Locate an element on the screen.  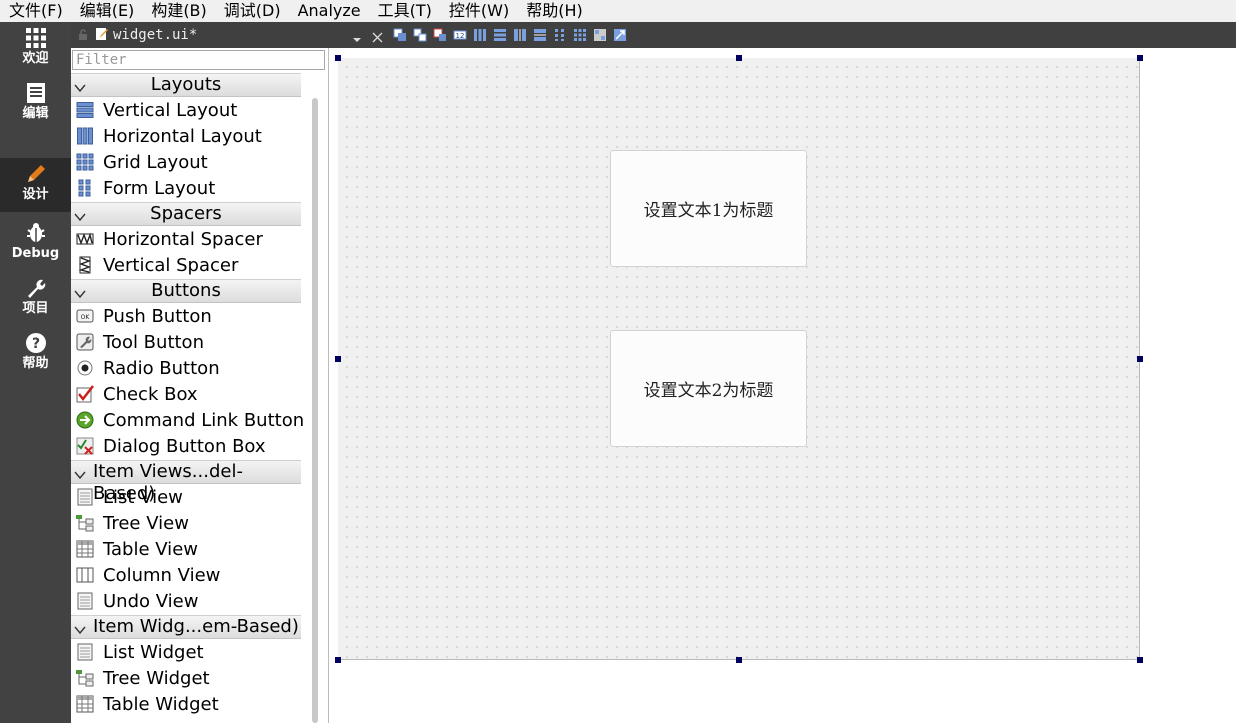
widget-check-box: Check Box is located at coordinates (186, 394).